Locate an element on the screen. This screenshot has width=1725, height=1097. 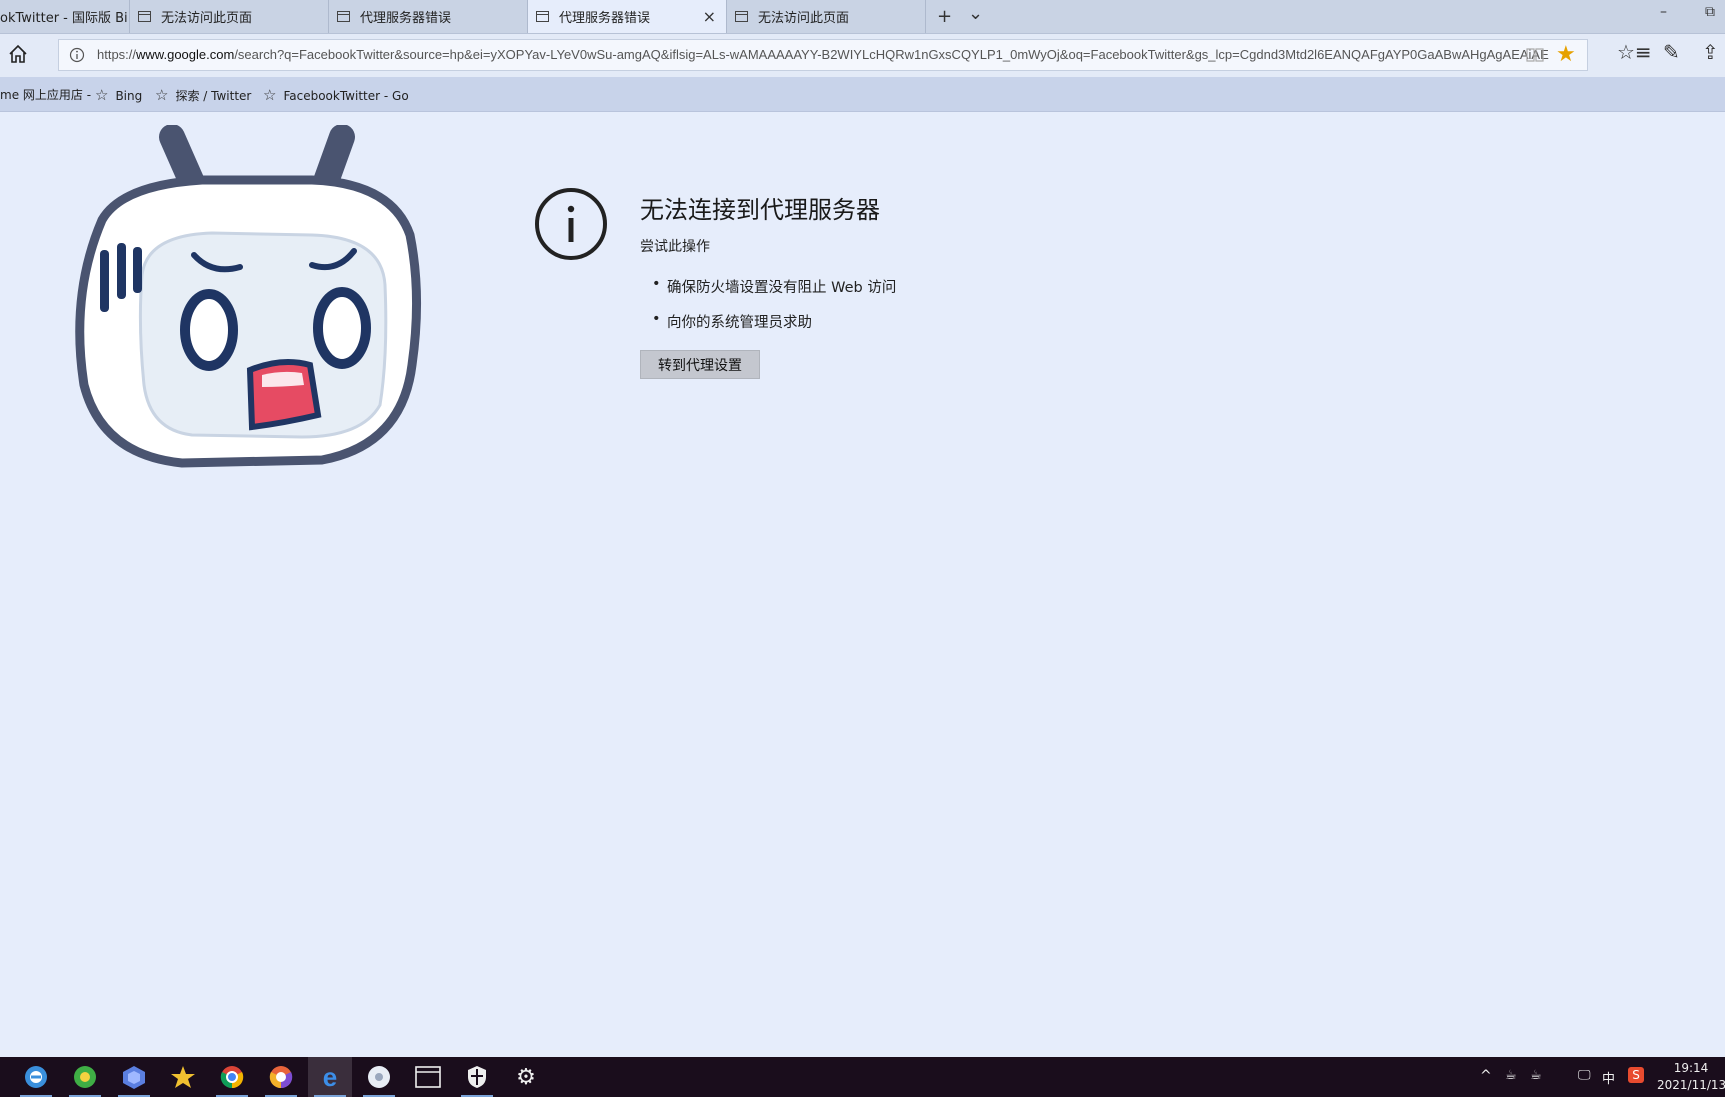
web-app-icon is located at coordinates (379, 1077).